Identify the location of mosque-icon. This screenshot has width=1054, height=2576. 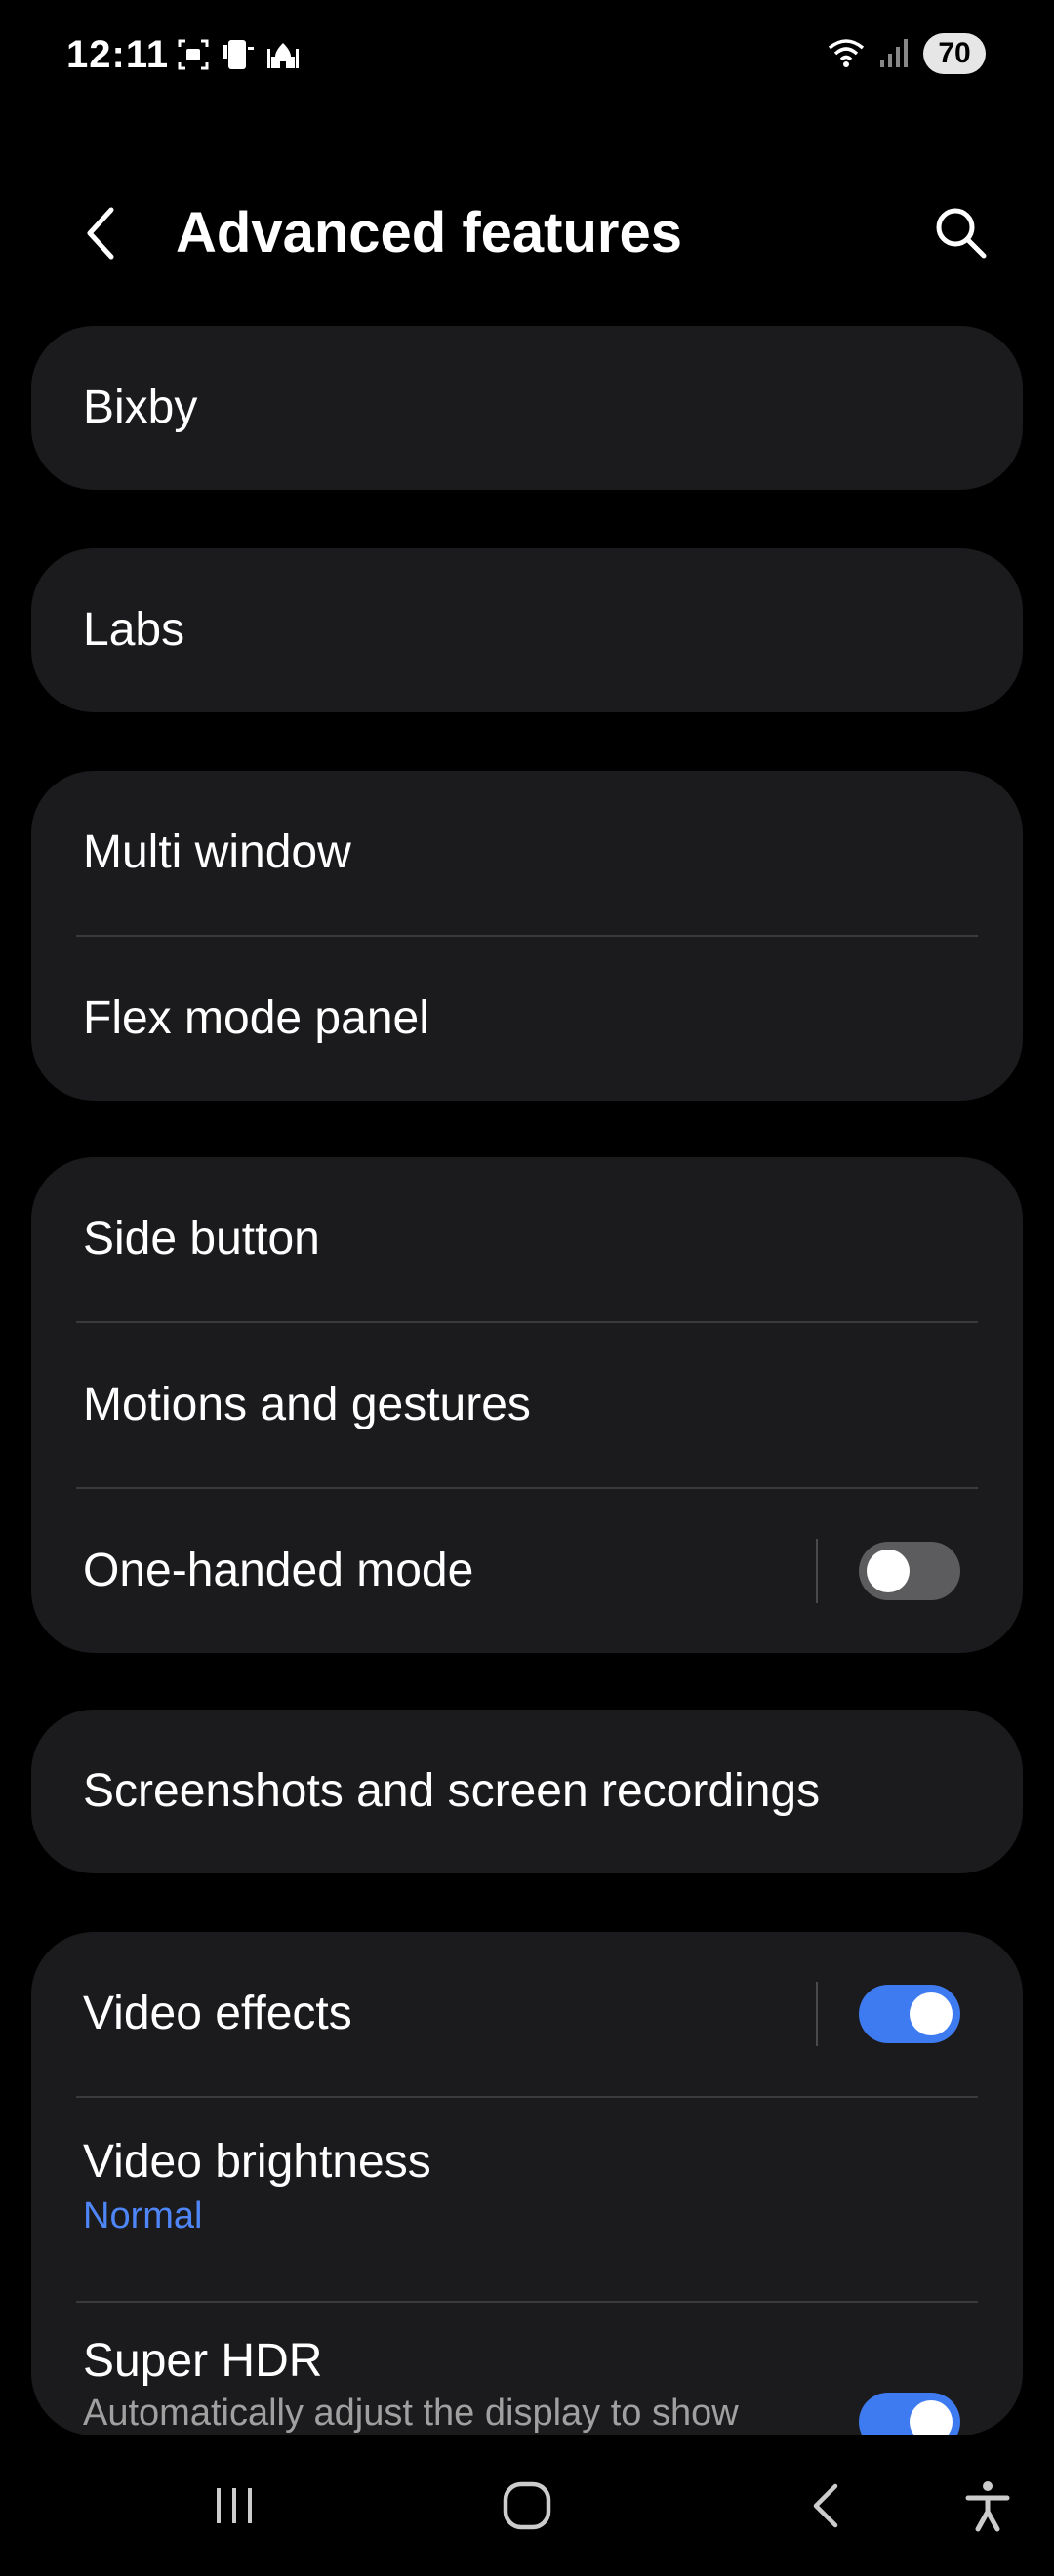
(283, 57).